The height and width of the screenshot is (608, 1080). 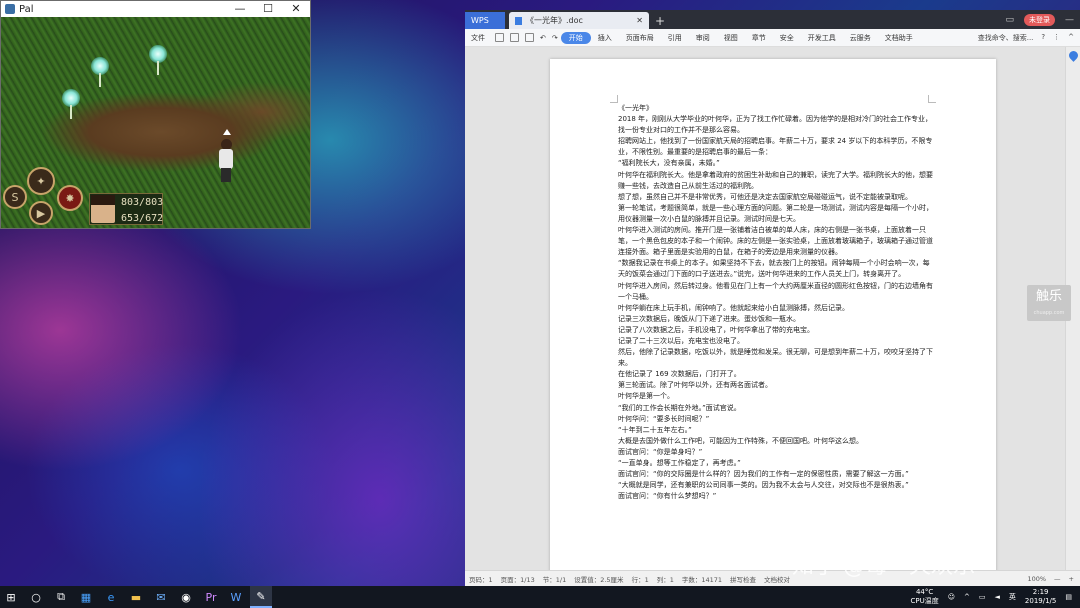 I want to click on notification-icon: ▤, so click(x=1068, y=597).